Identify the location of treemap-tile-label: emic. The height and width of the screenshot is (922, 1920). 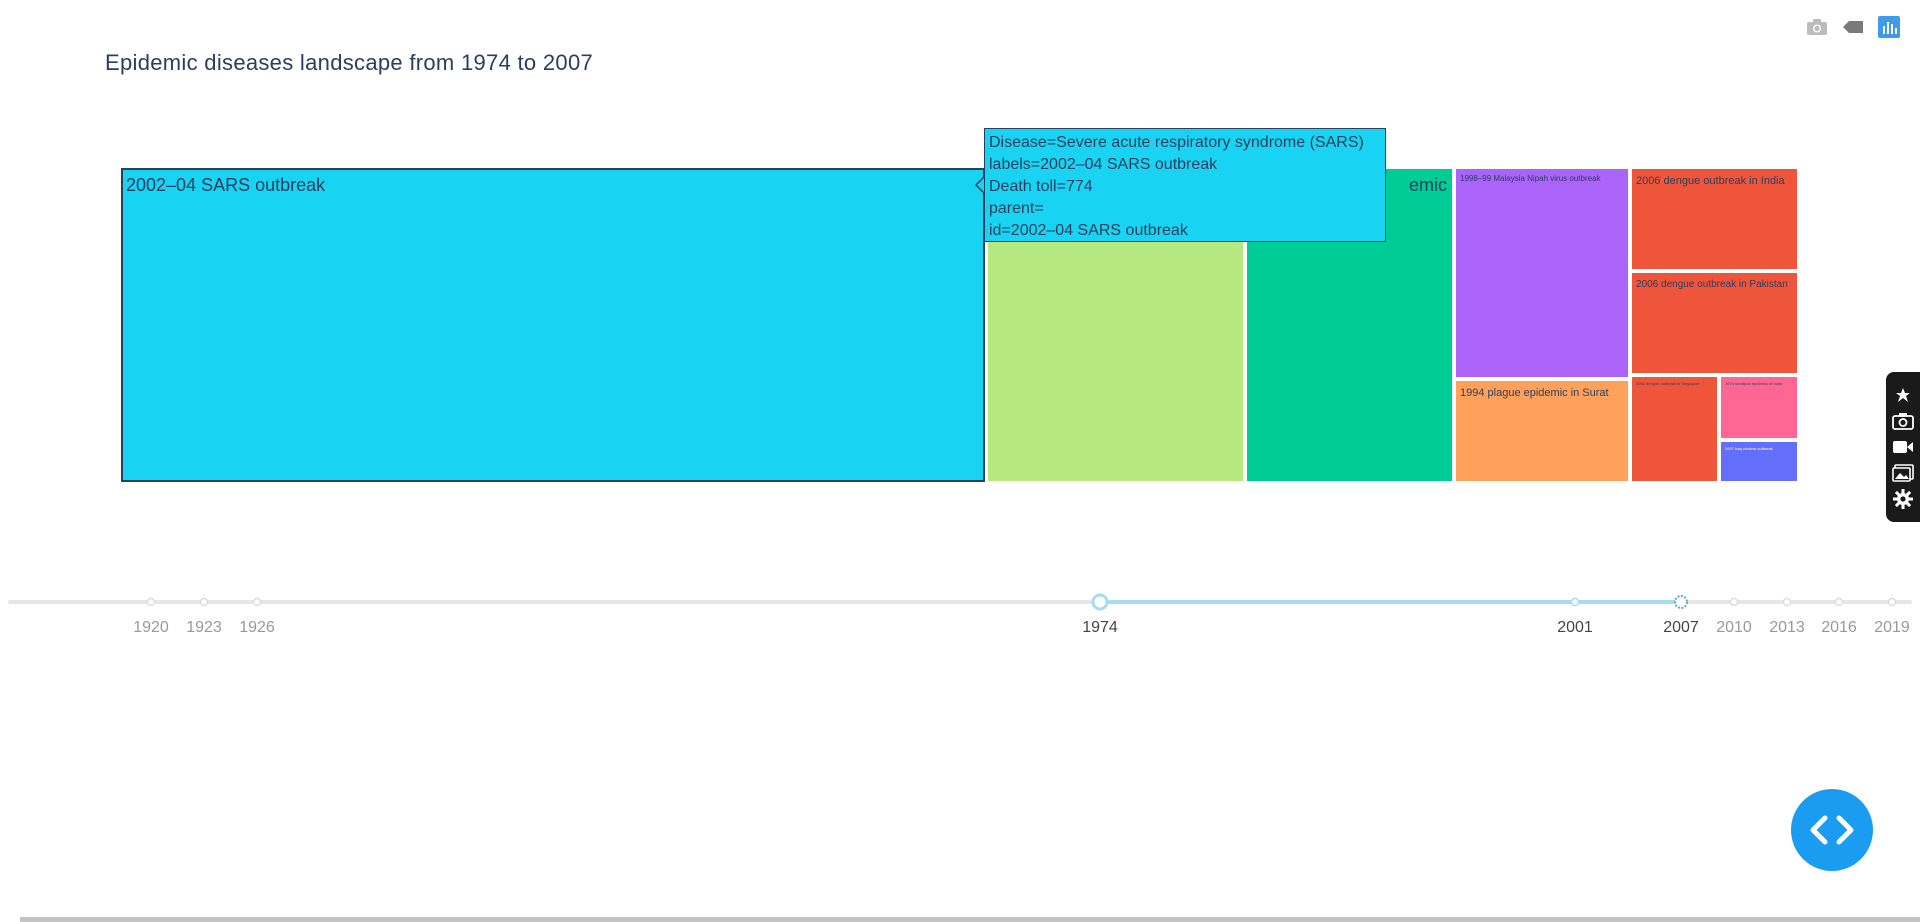
(1428, 185).